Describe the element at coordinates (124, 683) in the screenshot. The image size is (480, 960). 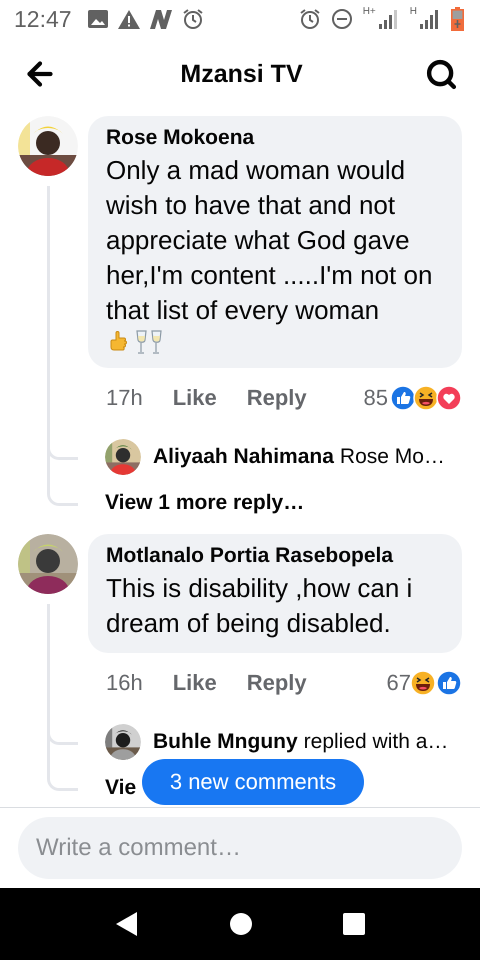
I see `comment-time: 16h` at that location.